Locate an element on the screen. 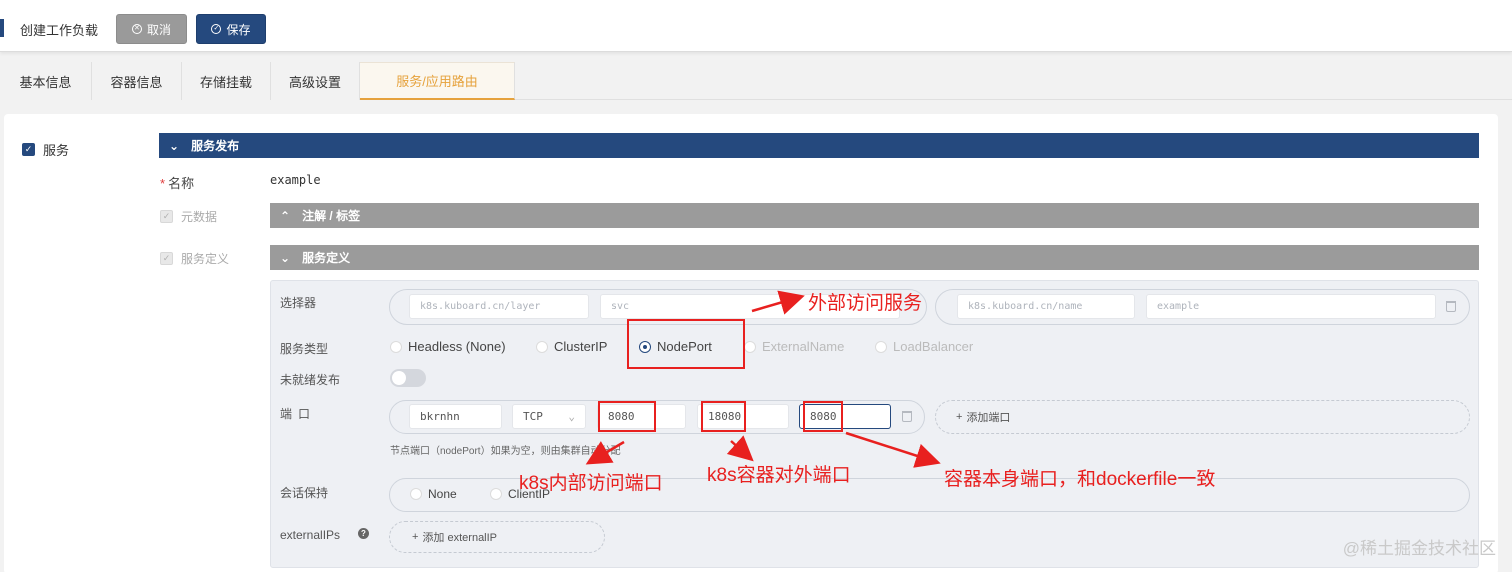 Image resolution: width=1512 pixels, height=572 pixels. arrow-target-port is located at coordinates (893, 449).